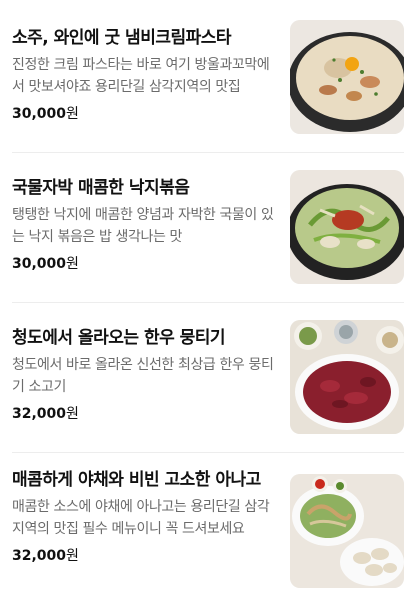 This screenshot has width=416, height=610. What do you see at coordinates (119, 338) in the screenshot?
I see `menu-item-name: 청도에서 올라오는 한우 뭉티기` at bounding box center [119, 338].